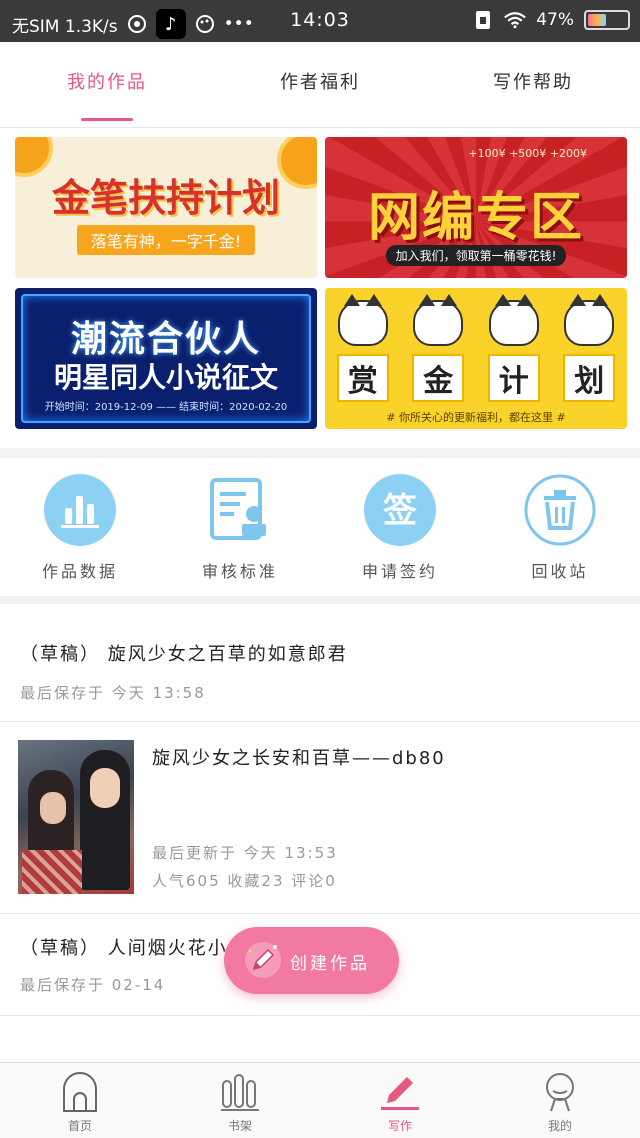 The image size is (640, 1138). I want to click on nav-profile: 我的, so click(560, 1102).